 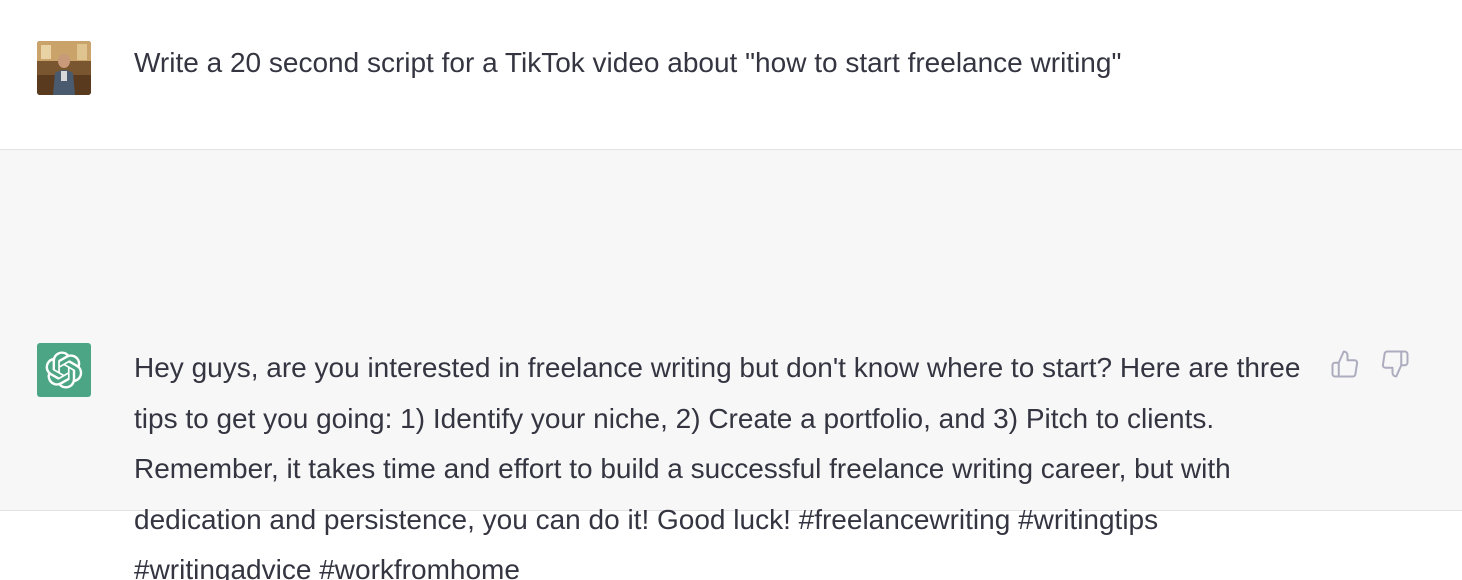 I want to click on thumbs-down-icon, so click(x=1395, y=364).